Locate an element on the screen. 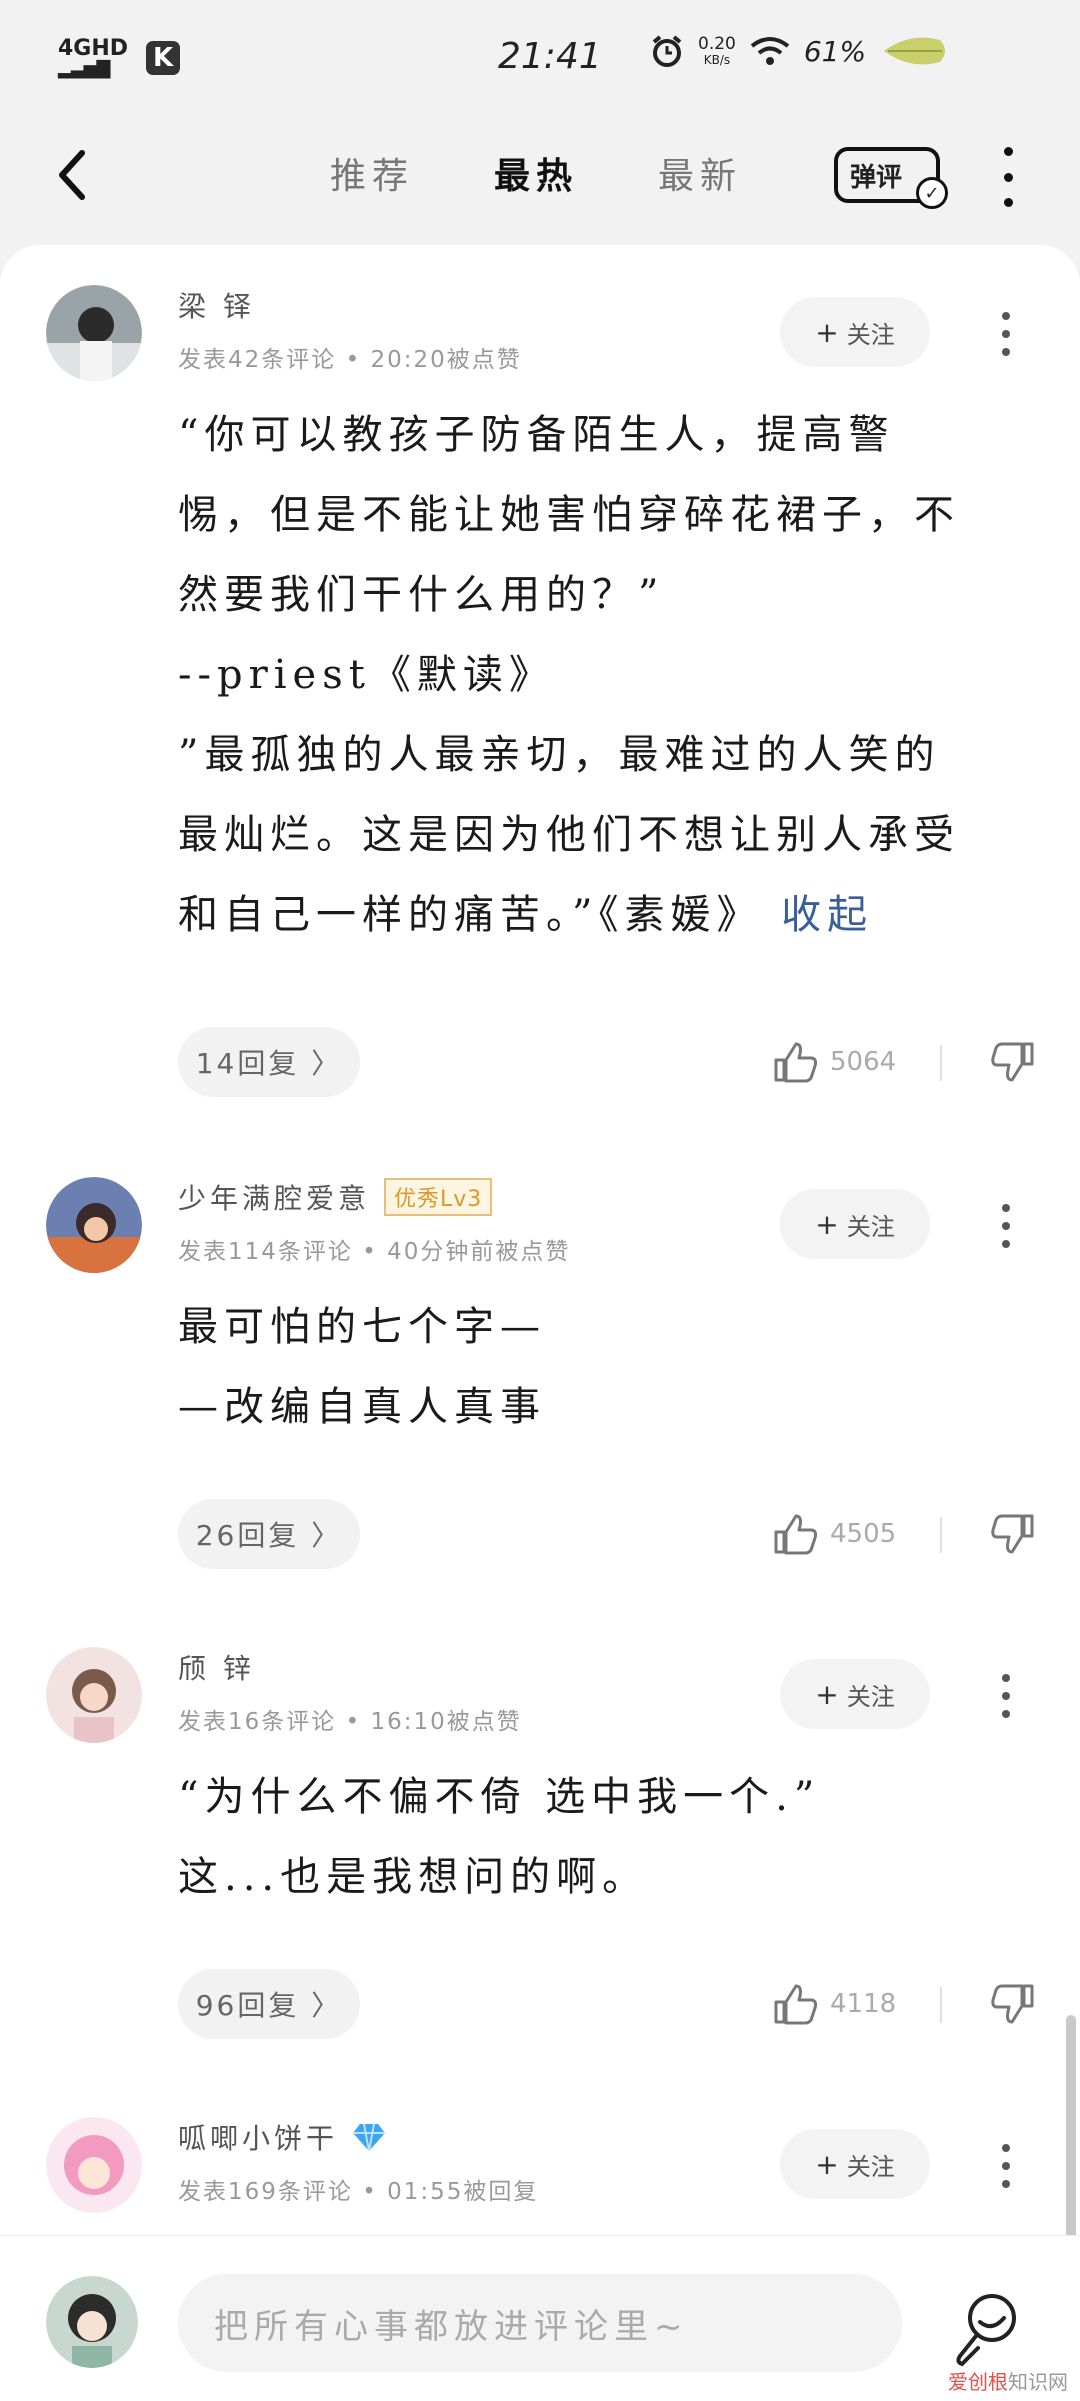 This screenshot has height=2401, width=1080. comment-meta: 发表114条评论 • 40分钟前被点赞 is located at coordinates (374, 1252).